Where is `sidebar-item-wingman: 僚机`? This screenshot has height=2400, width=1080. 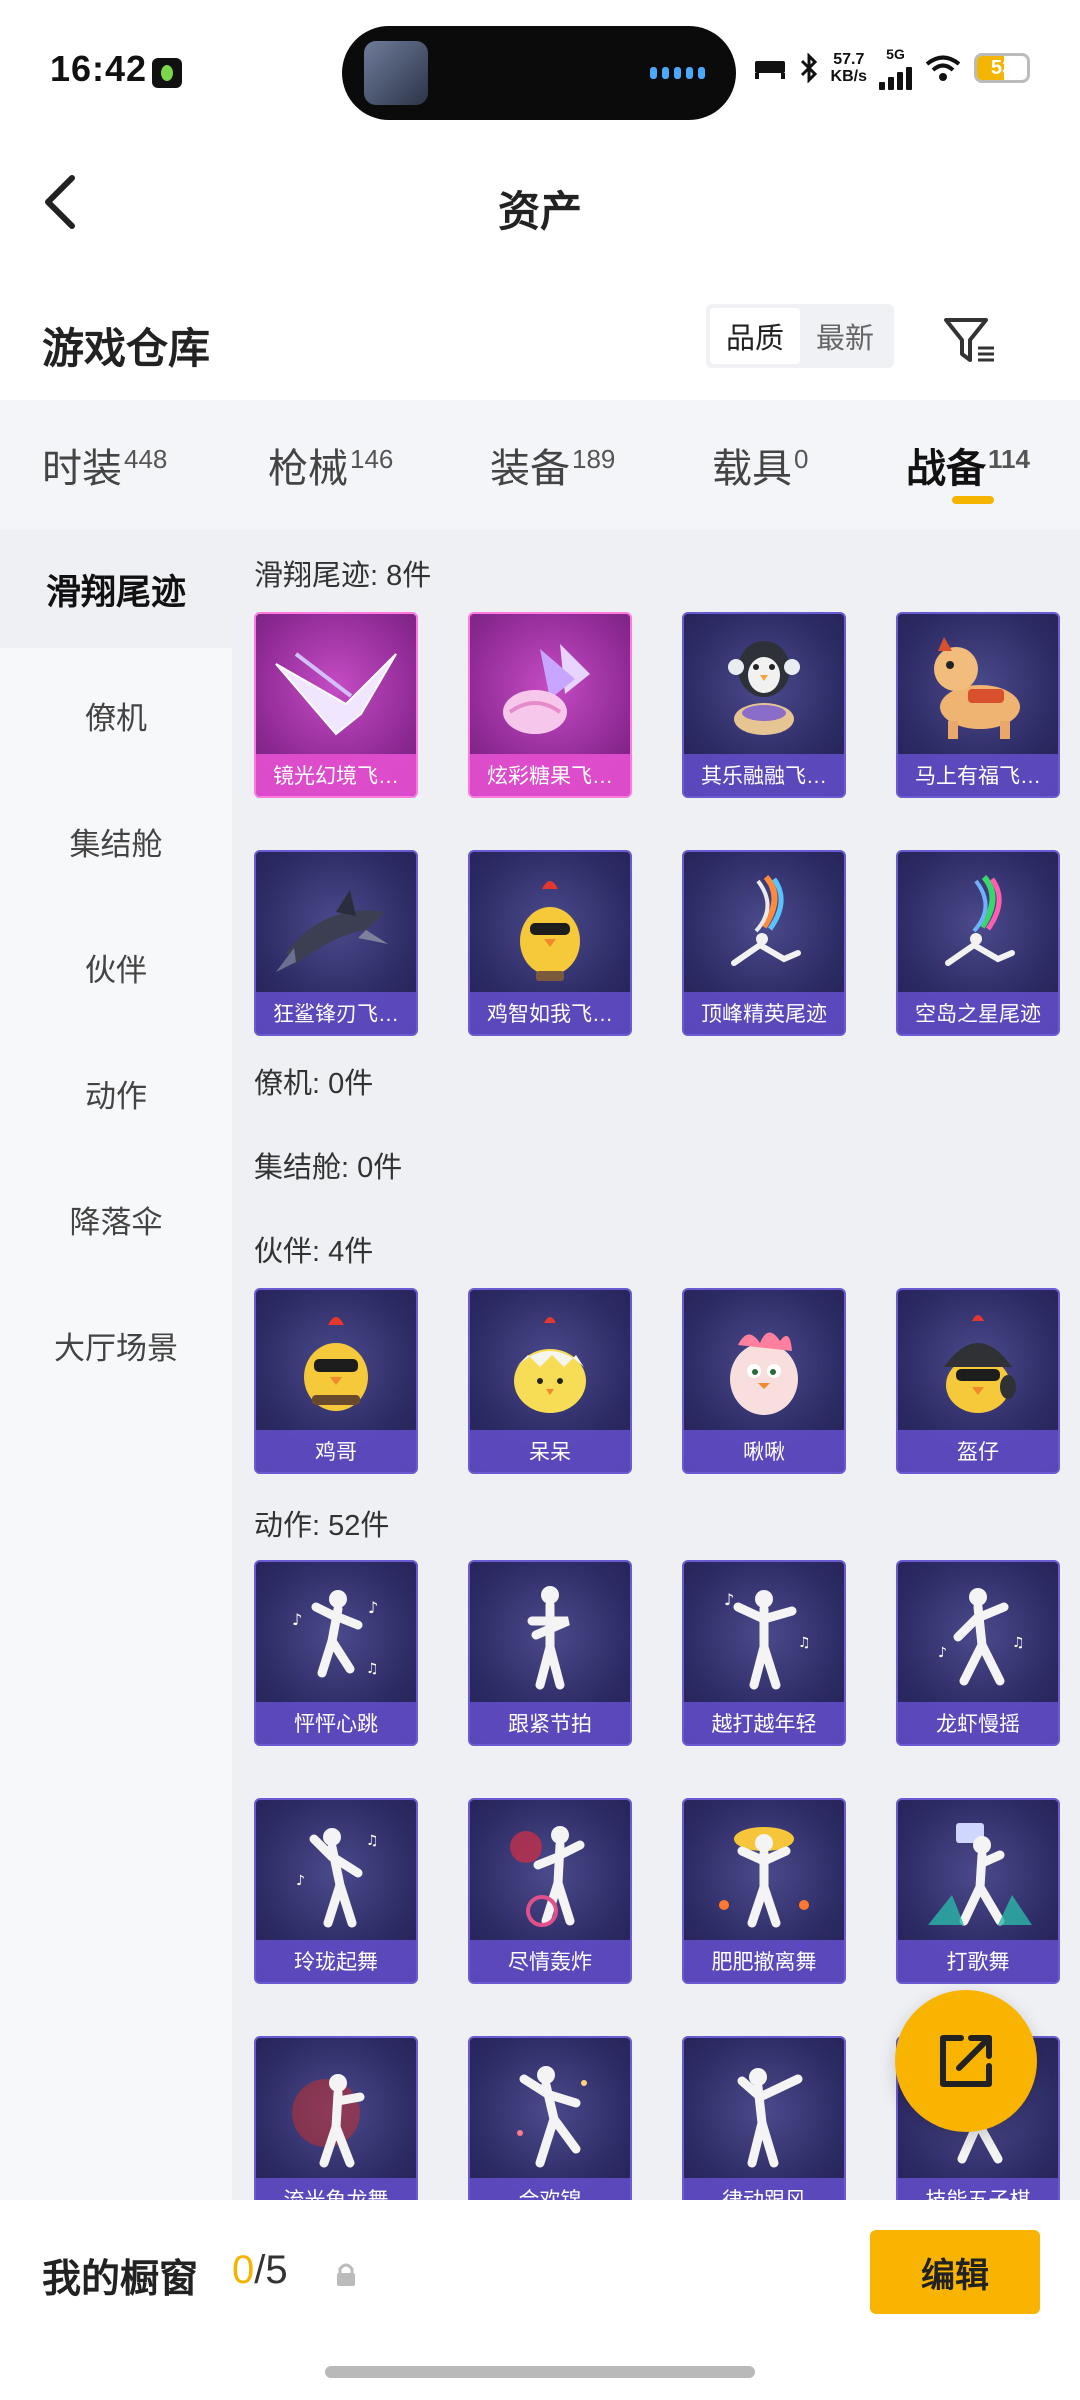
sidebar-item-wingman: 僚机 is located at coordinates (116, 715).